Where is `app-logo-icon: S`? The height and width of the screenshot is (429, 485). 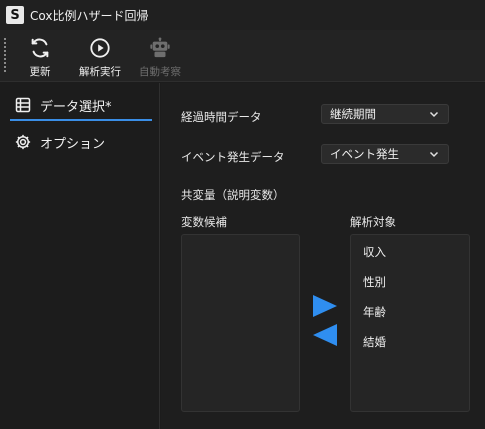 app-logo-icon: S is located at coordinates (15, 15).